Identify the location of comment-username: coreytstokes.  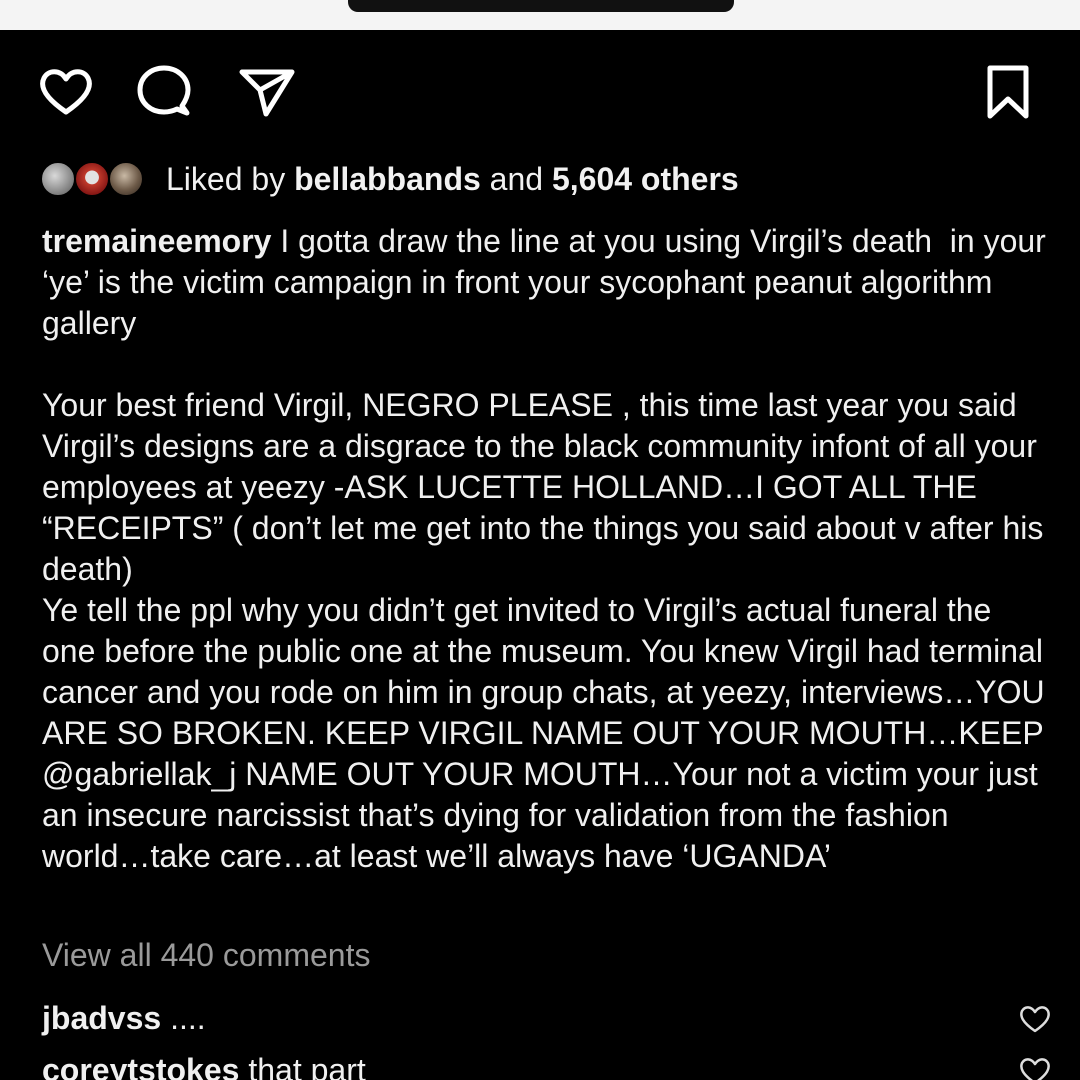
(140, 1066).